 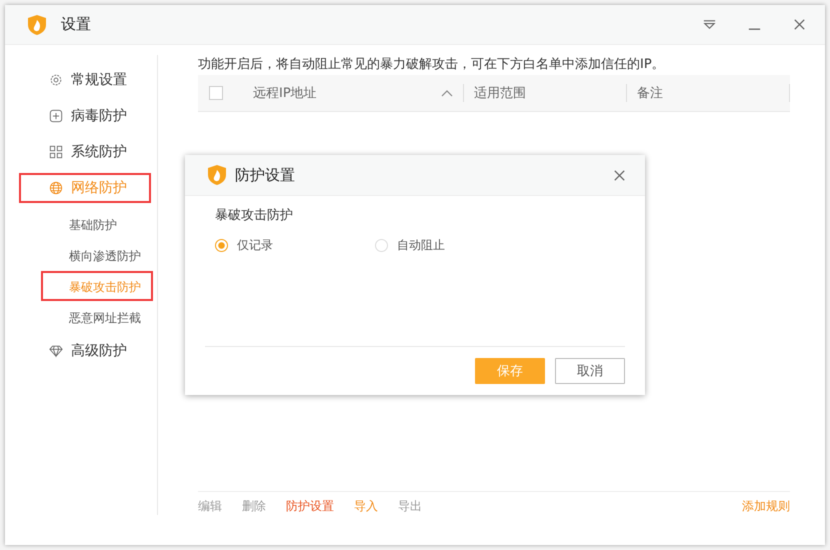 What do you see at coordinates (56, 188) in the screenshot?
I see `globe-icon` at bounding box center [56, 188].